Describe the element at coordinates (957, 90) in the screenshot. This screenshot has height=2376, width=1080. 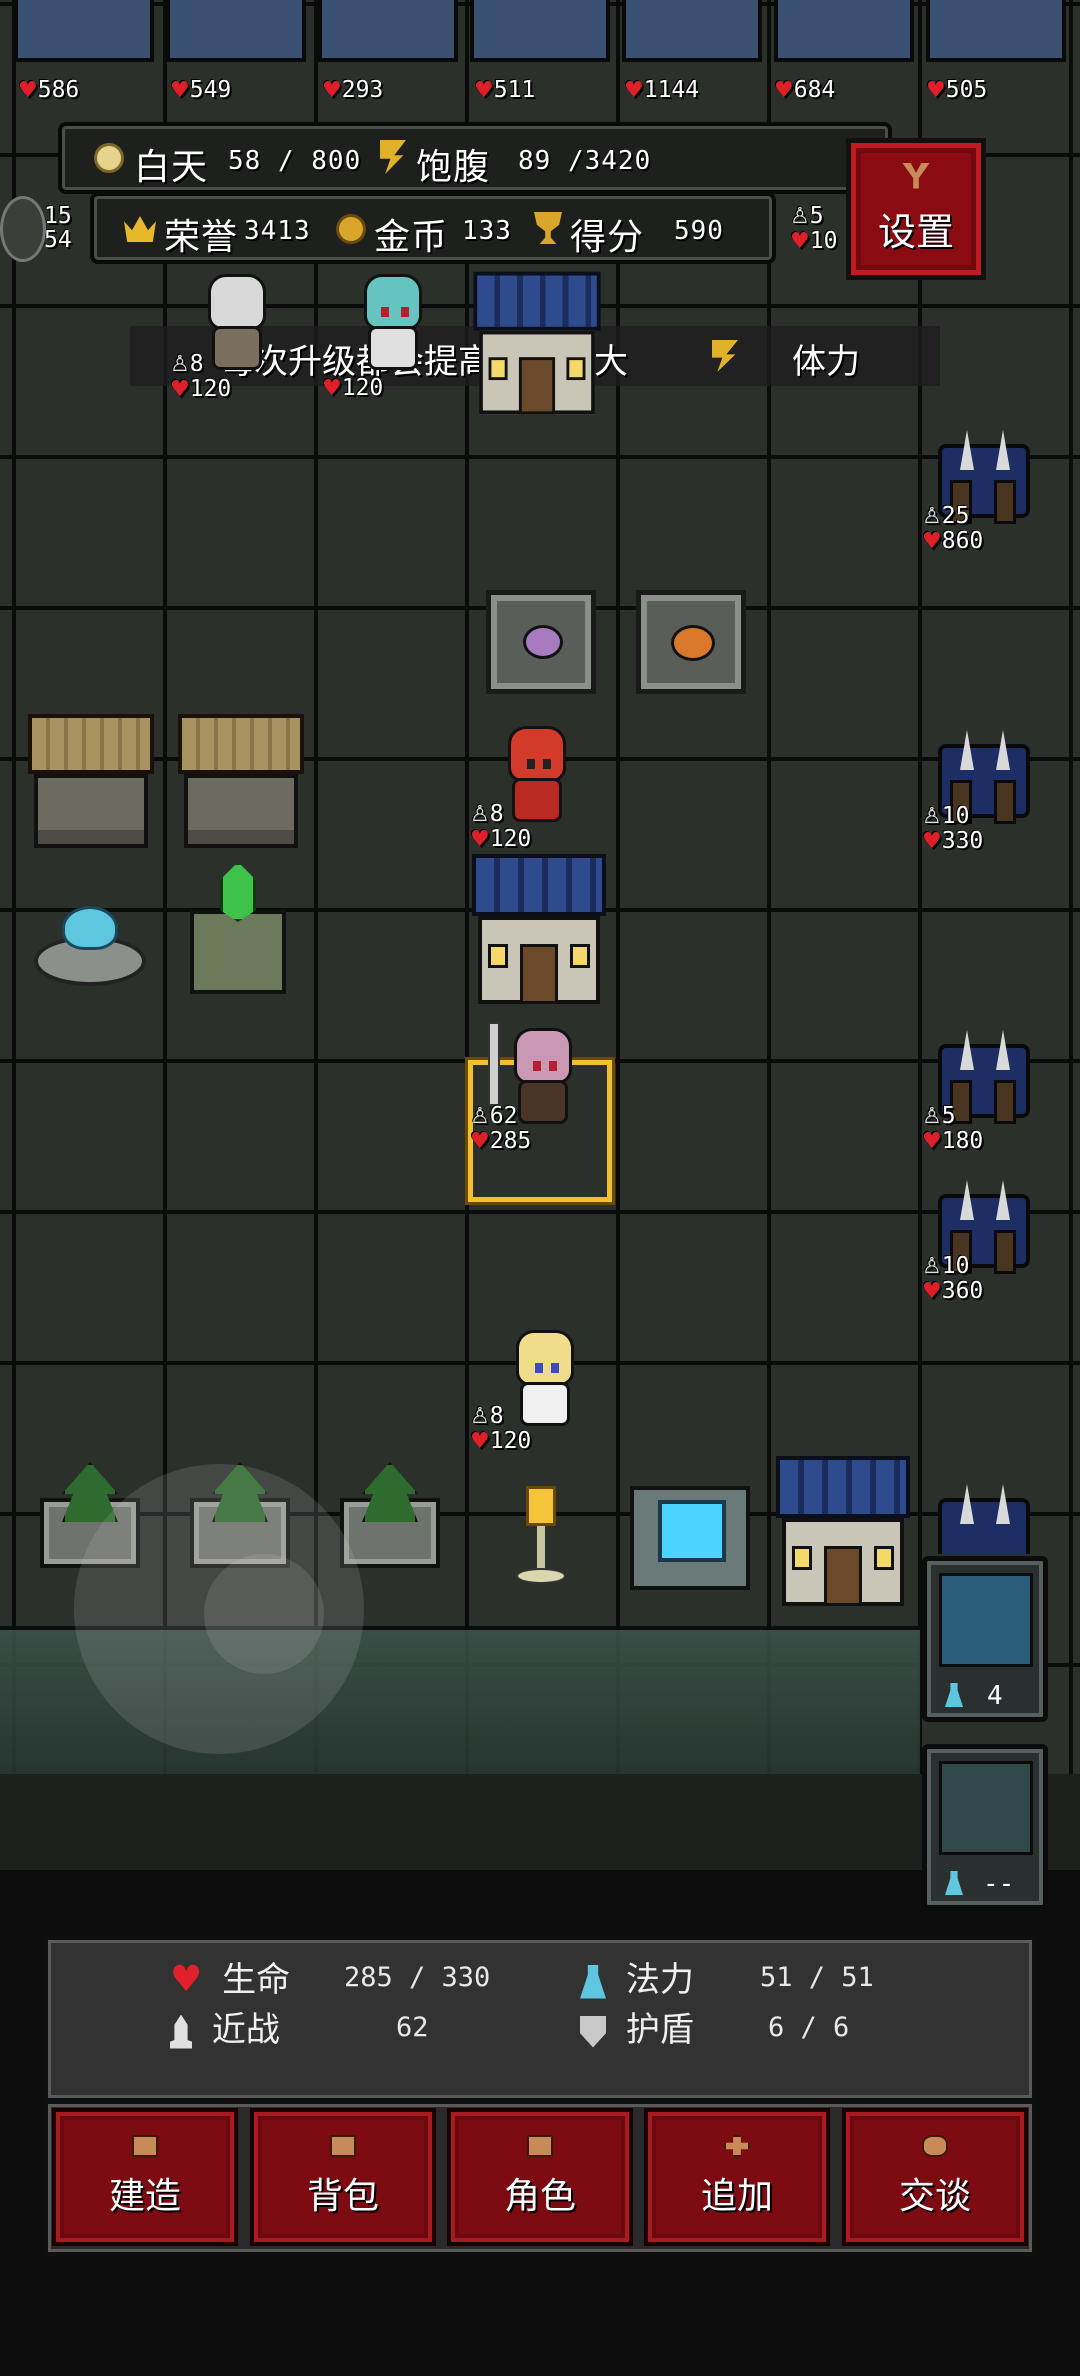
I see `top-hp-7: ♥505` at that location.